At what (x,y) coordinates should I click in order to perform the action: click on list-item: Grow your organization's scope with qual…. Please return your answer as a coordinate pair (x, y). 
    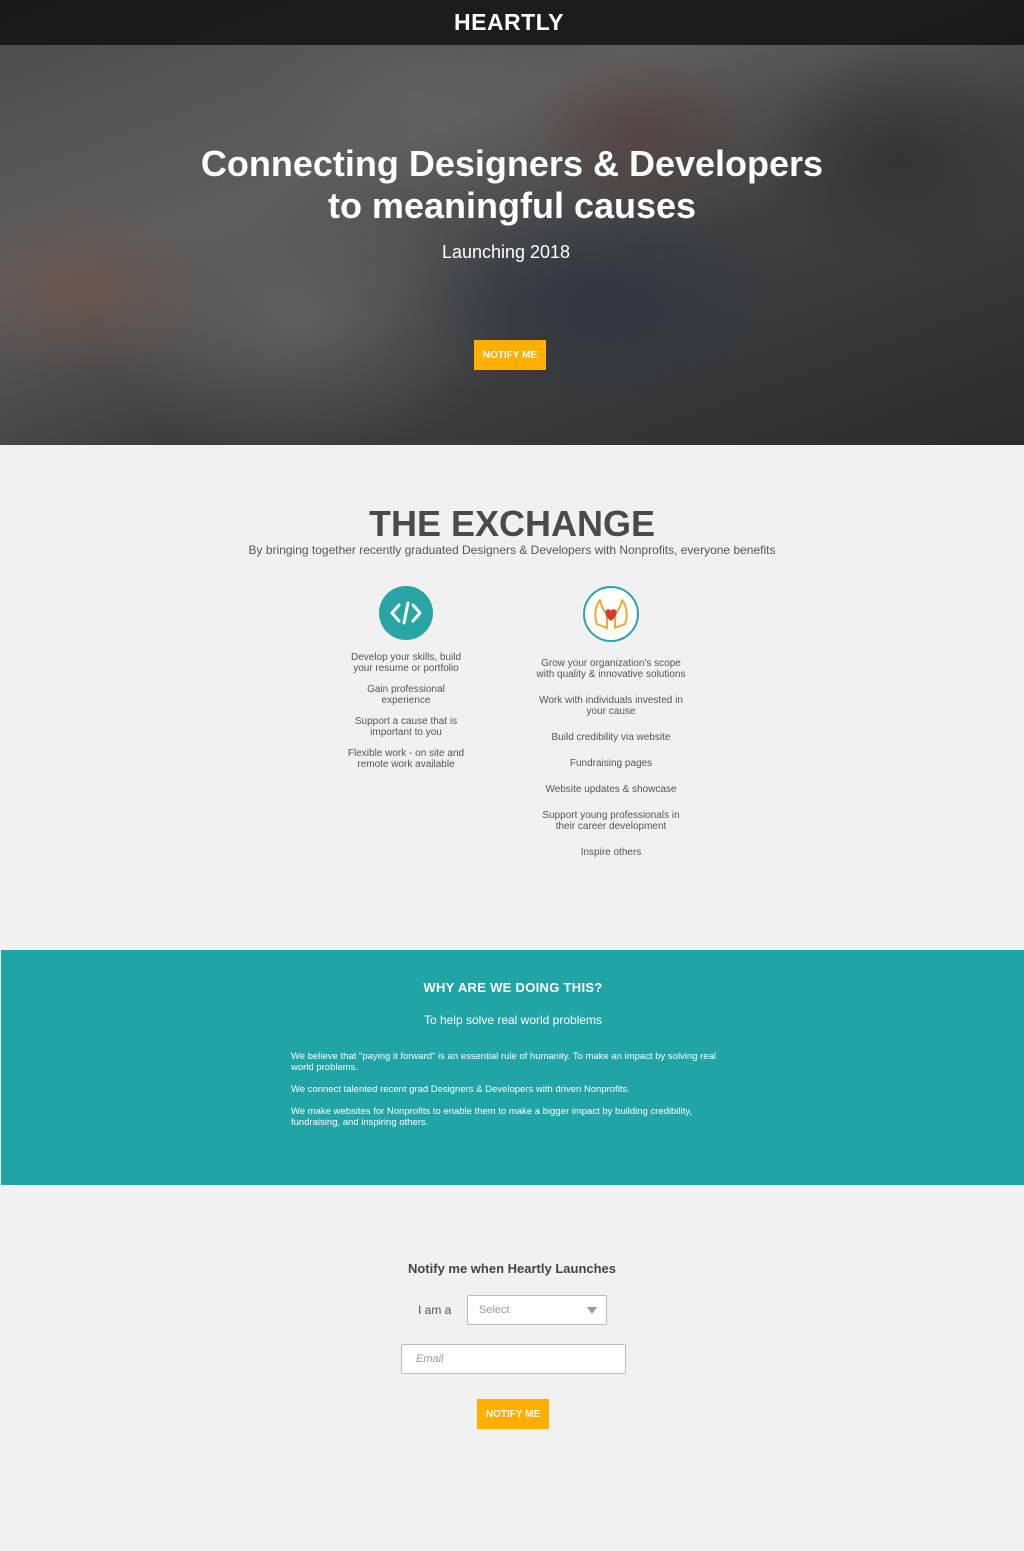
    Looking at the image, I should click on (611, 669).